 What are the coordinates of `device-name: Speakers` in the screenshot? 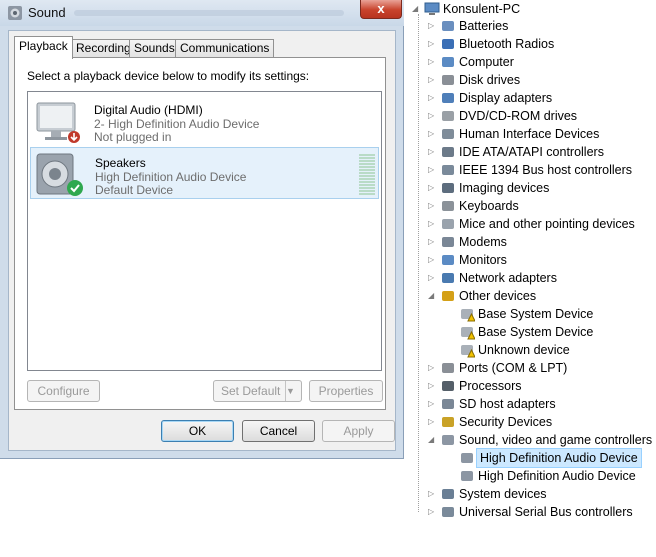 It's located at (120, 163).